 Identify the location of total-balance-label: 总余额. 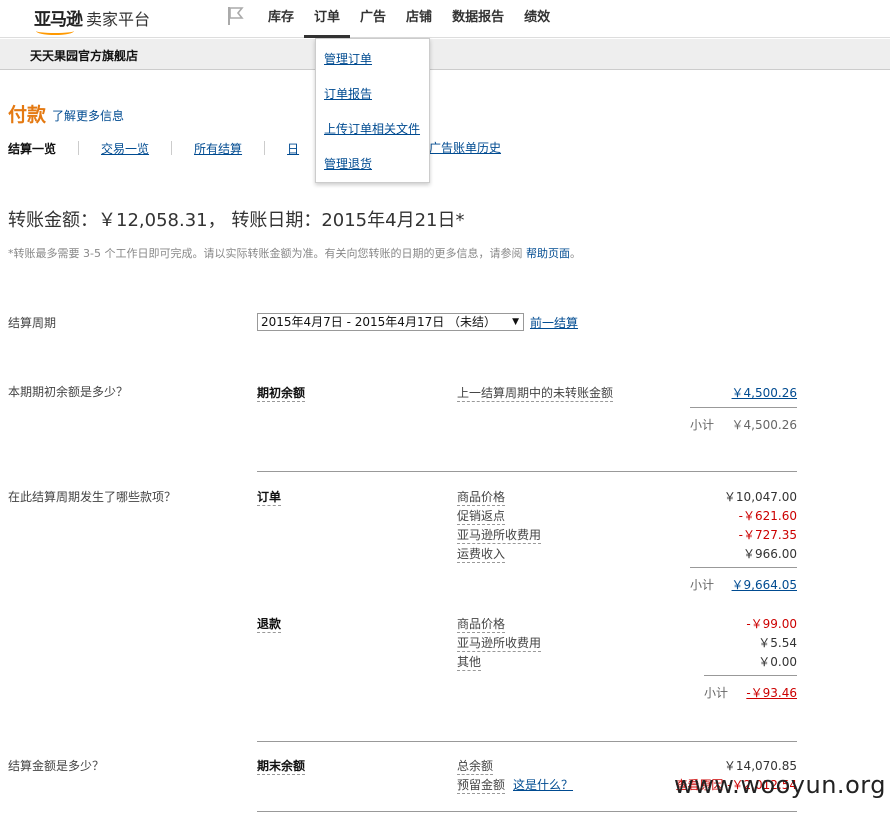
(475, 767).